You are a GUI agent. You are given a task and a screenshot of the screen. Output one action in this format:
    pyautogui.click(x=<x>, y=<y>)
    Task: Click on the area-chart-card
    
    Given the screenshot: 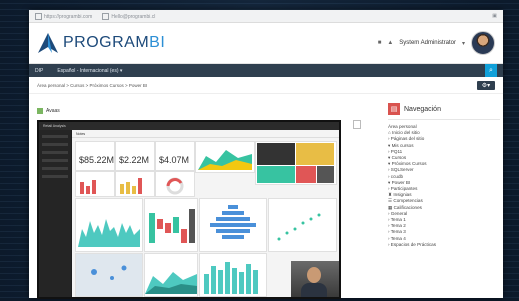 What is the action you would take?
    pyautogui.click(x=225, y=157)
    